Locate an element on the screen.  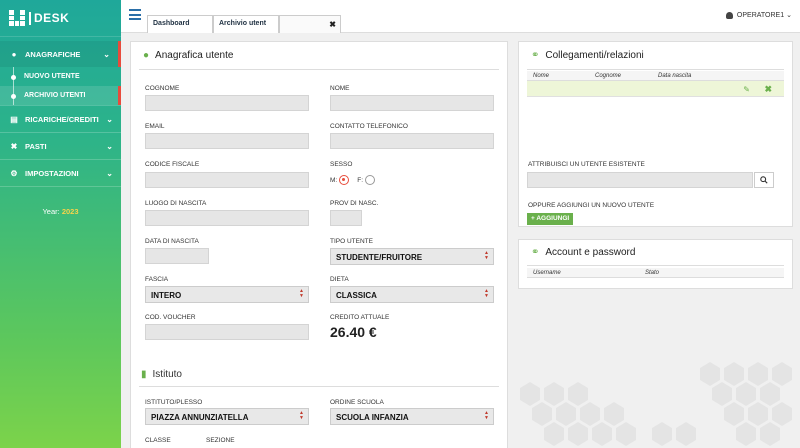
user-name: OPERATORE1 is located at coordinates (760, 15).